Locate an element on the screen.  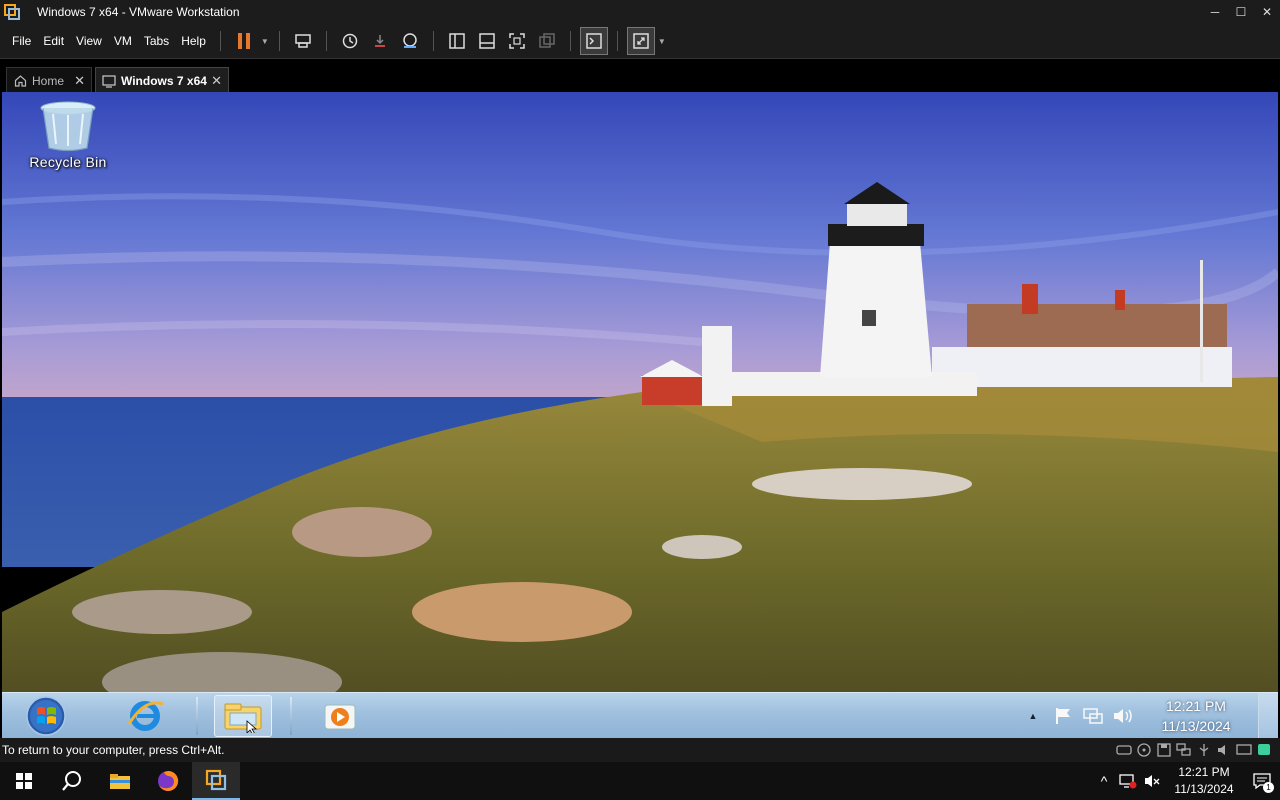
show-library-button is located at coordinates (457, 41).